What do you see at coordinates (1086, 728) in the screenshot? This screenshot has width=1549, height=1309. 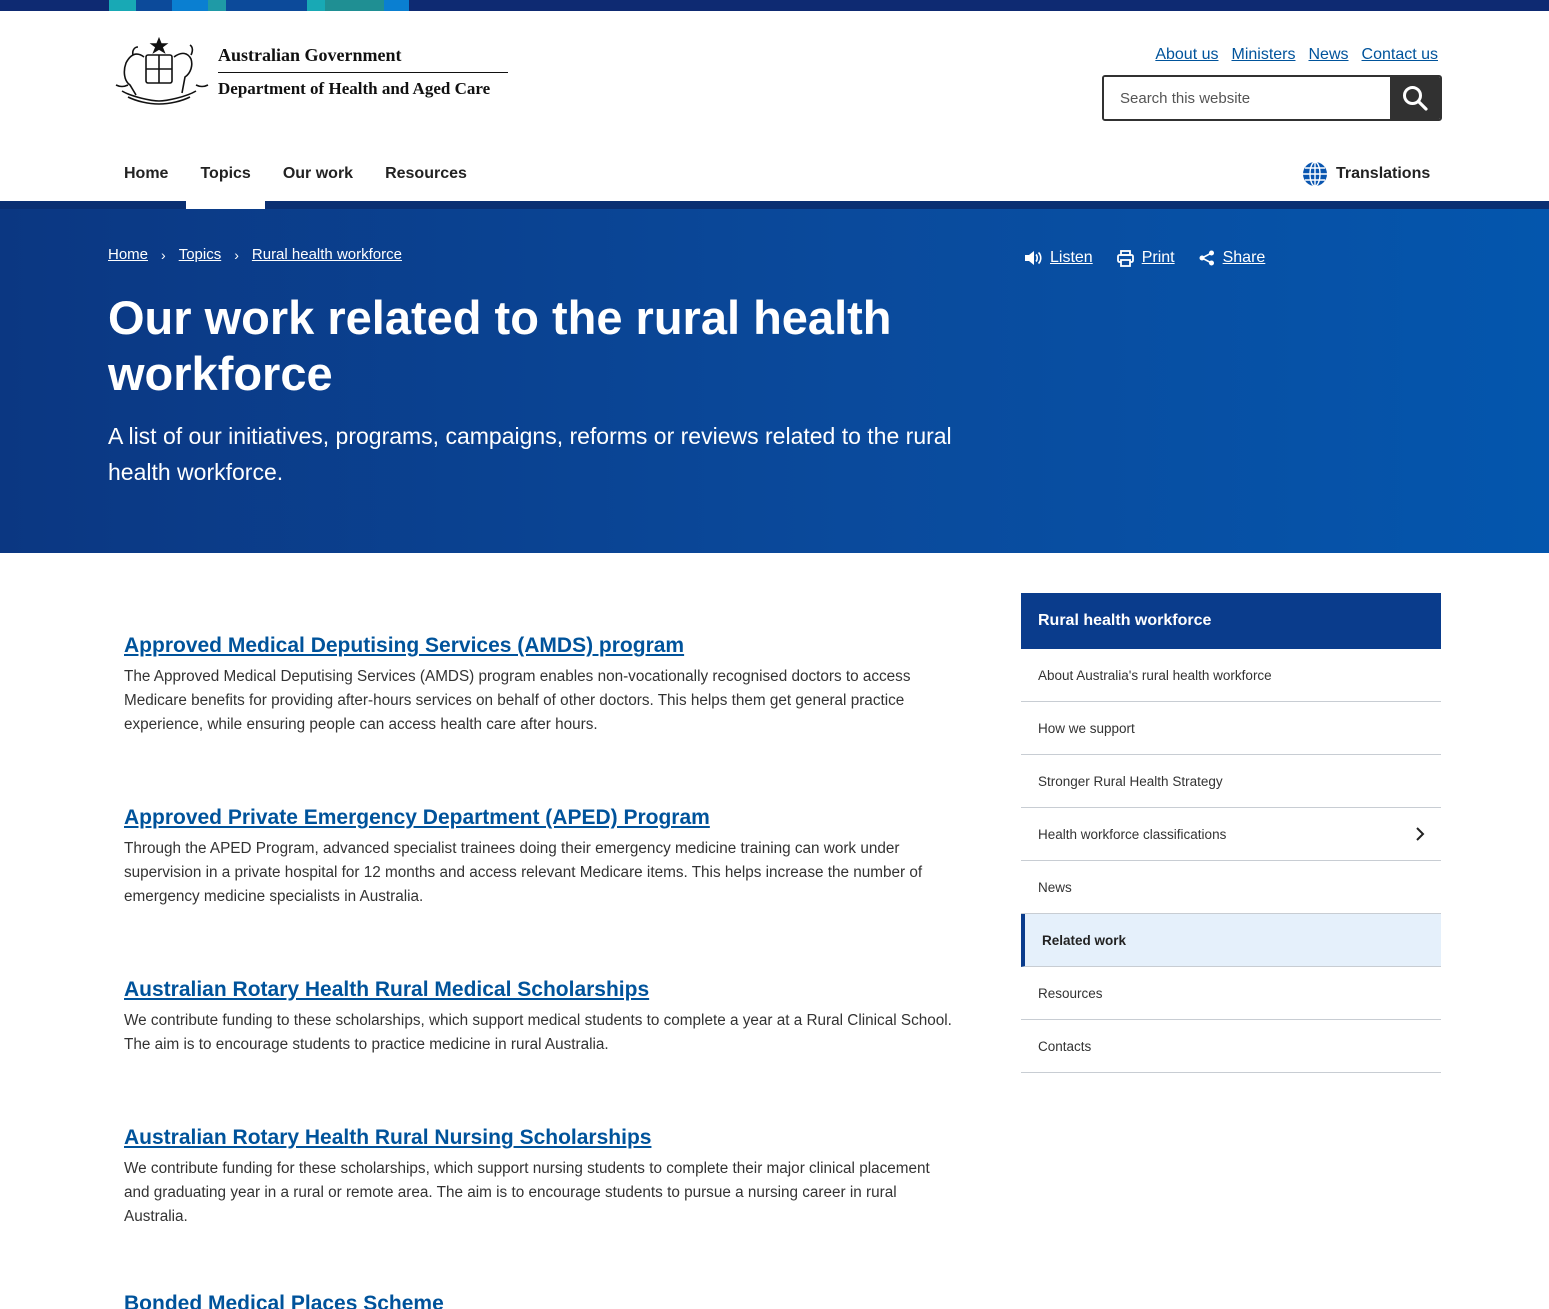 I see `side-nav-item-label: How we support` at bounding box center [1086, 728].